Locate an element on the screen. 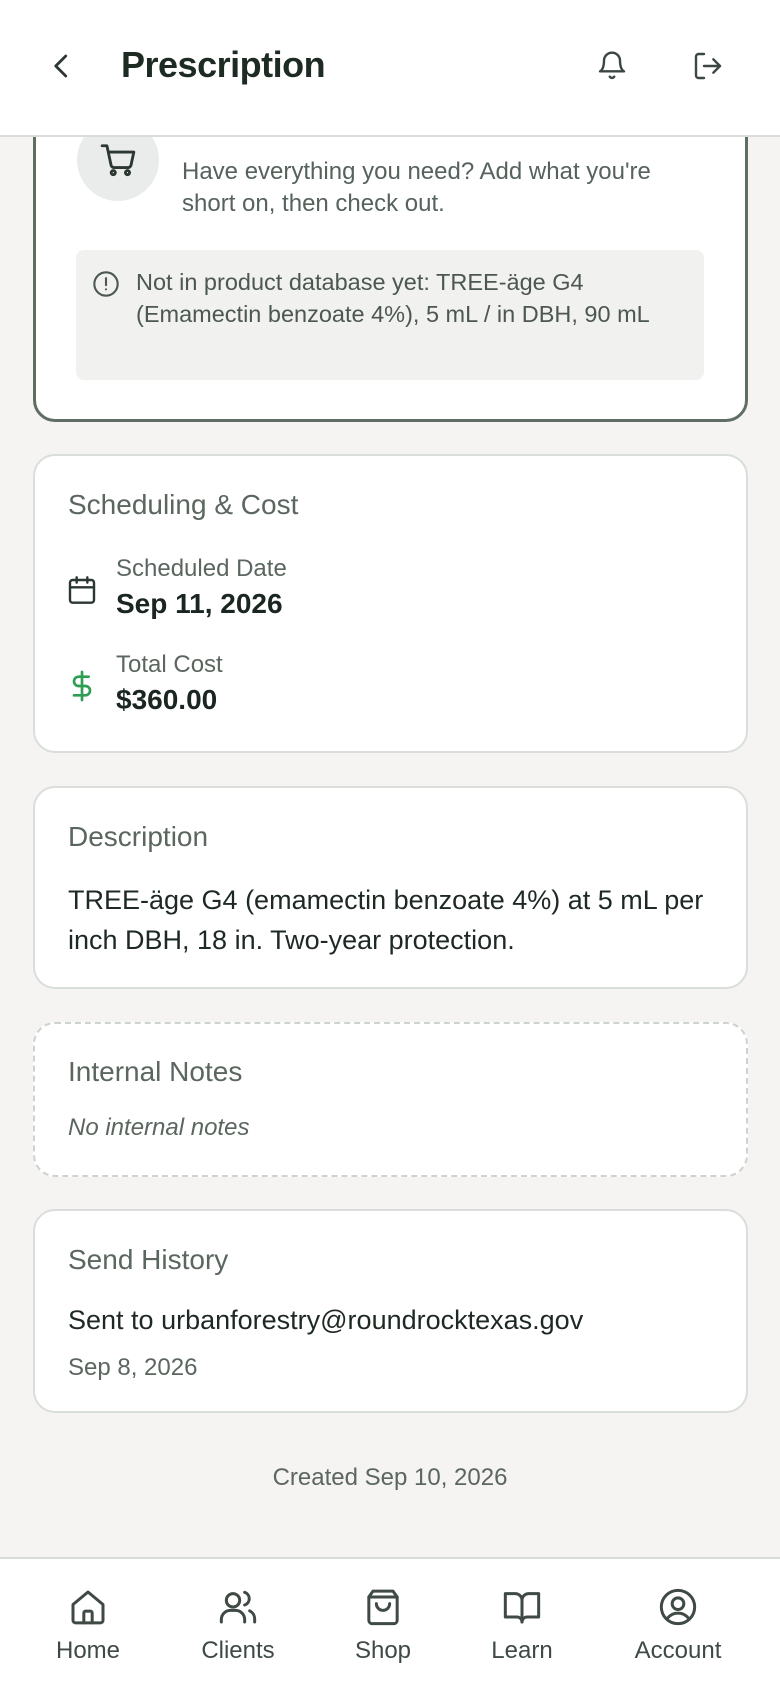 The width and height of the screenshot is (780, 1688). users-icon is located at coordinates (238, 1607).